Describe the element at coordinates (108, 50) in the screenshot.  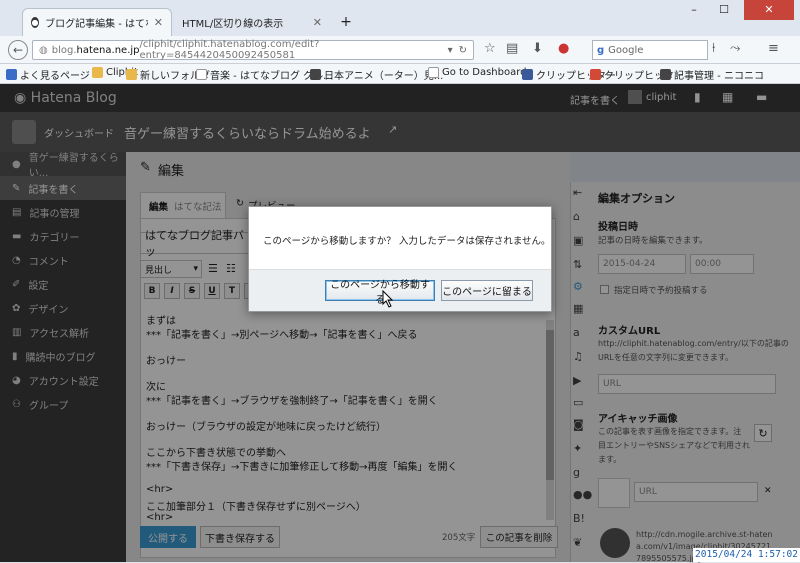
I see `url-host: hatena.ne.jp` at that location.